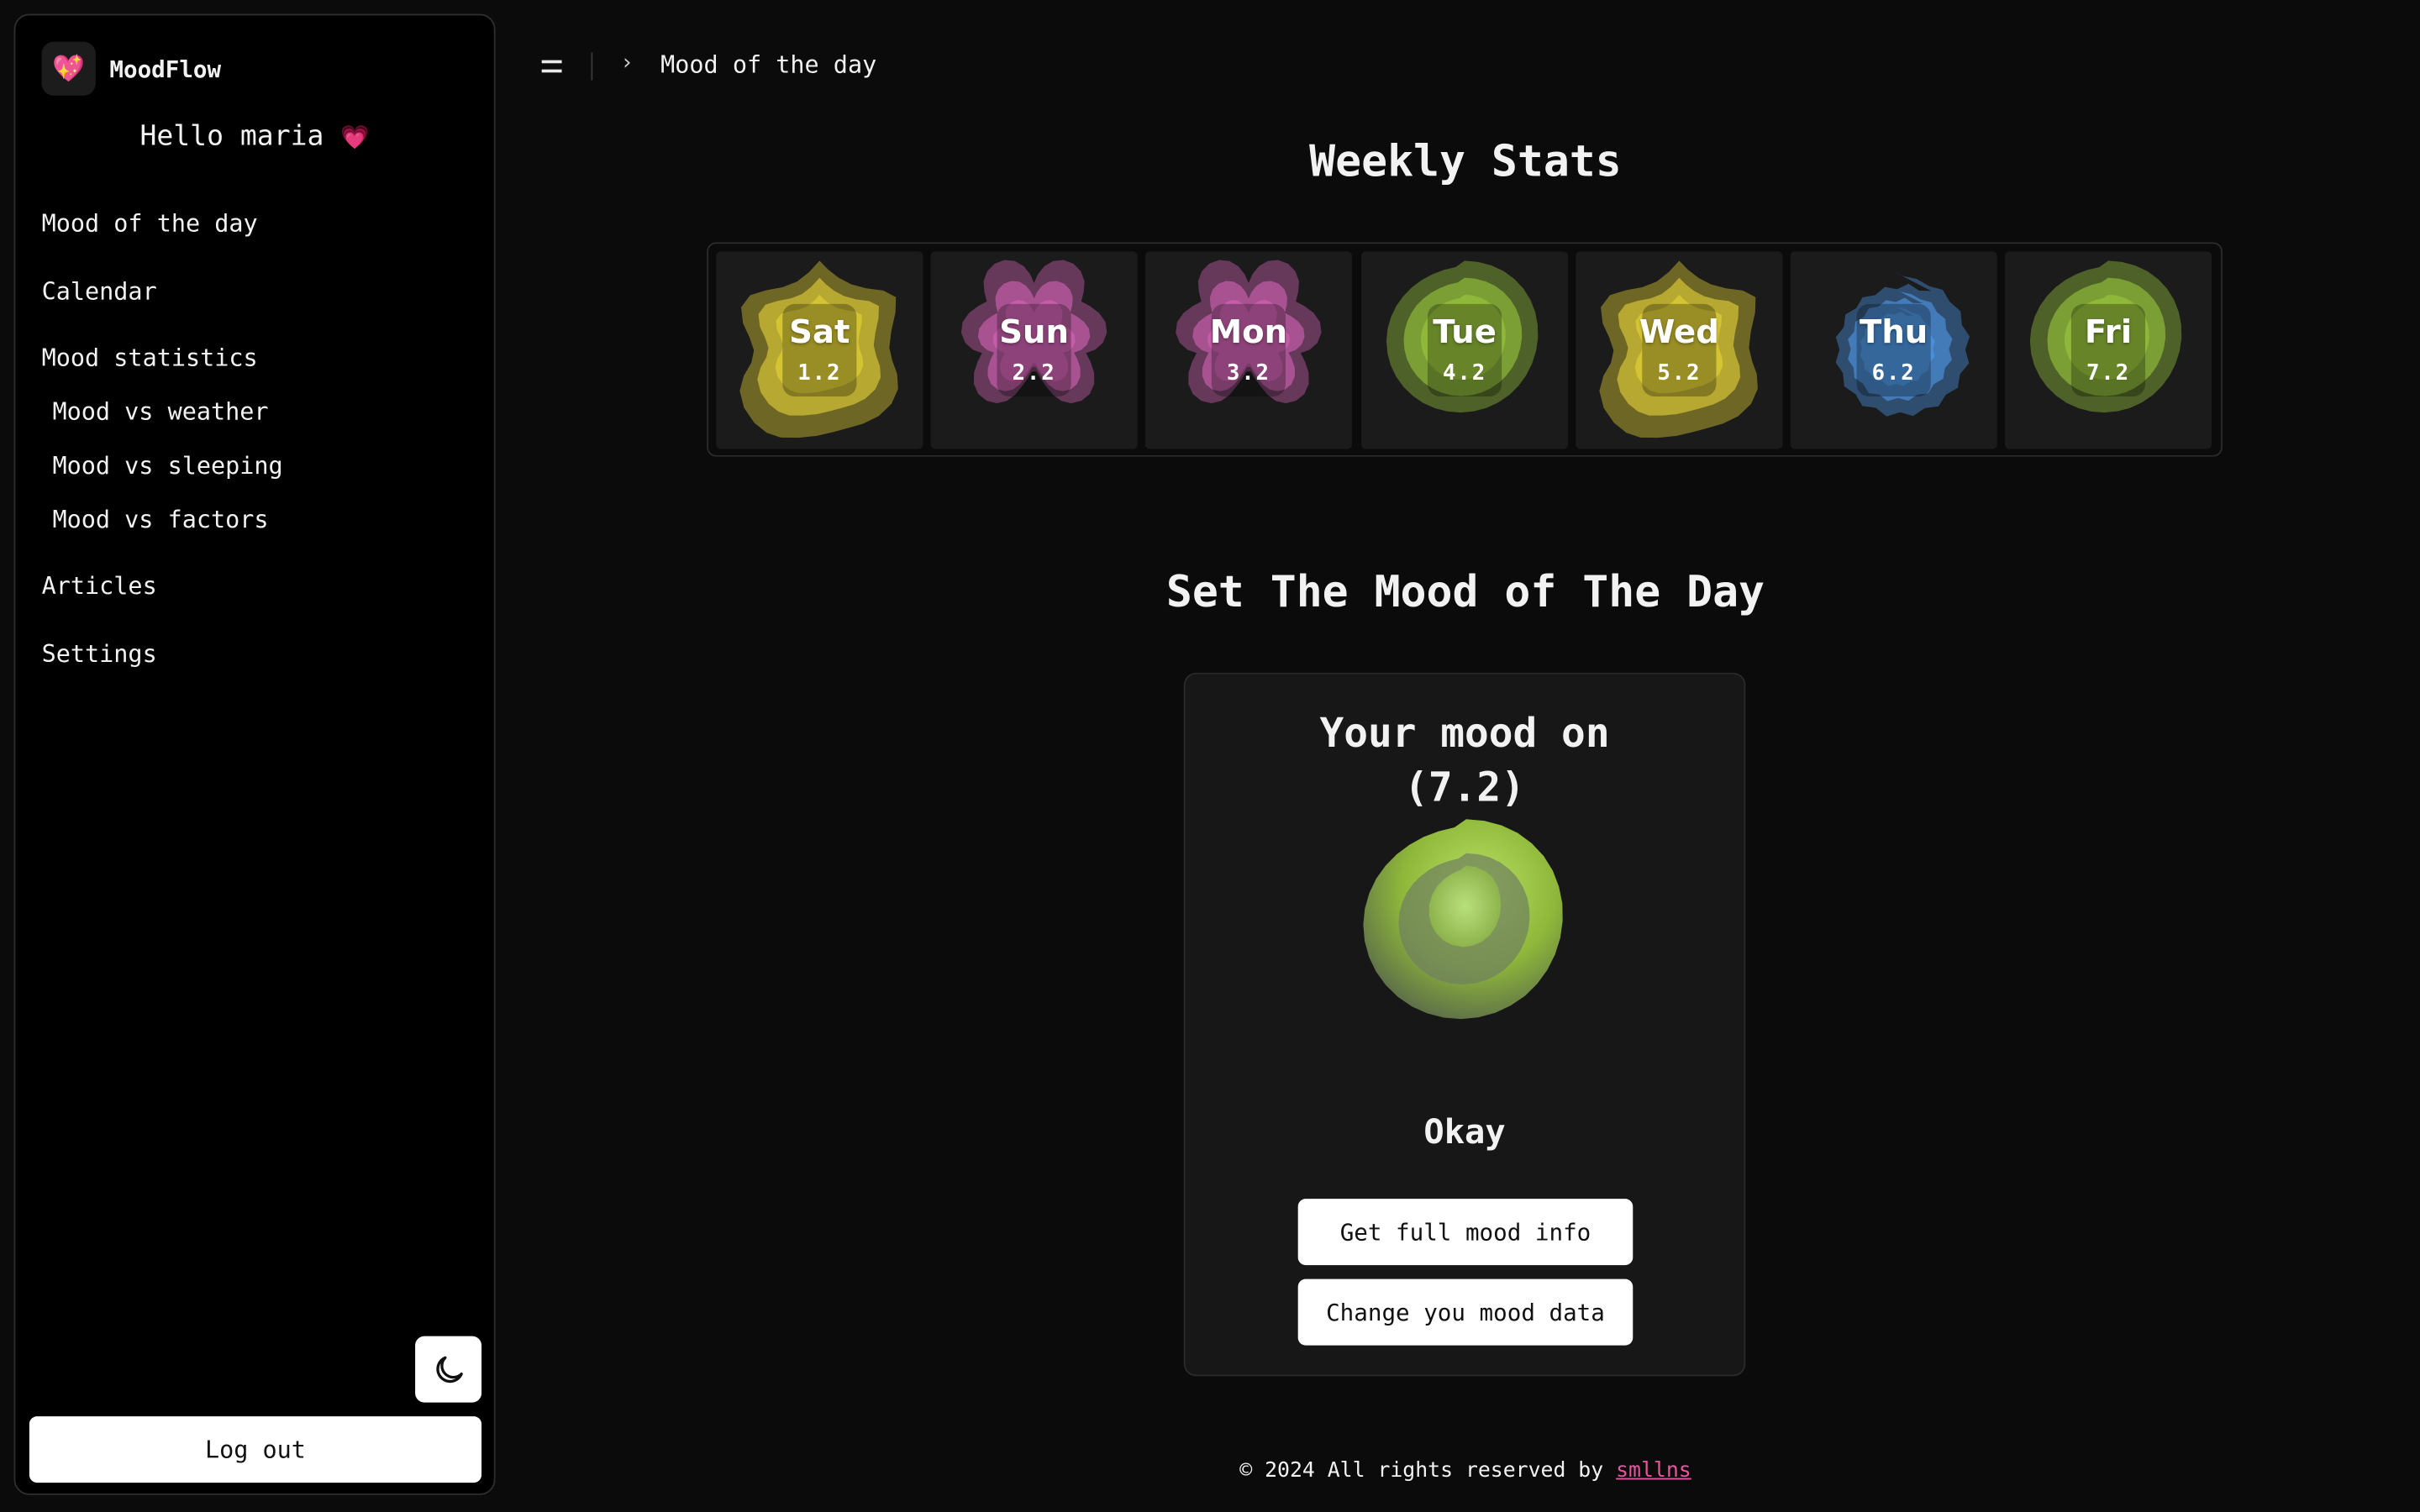 The height and width of the screenshot is (1512, 2420). Describe the element at coordinates (1653, 1470) in the screenshot. I see `footer-author-link: smllns` at that location.